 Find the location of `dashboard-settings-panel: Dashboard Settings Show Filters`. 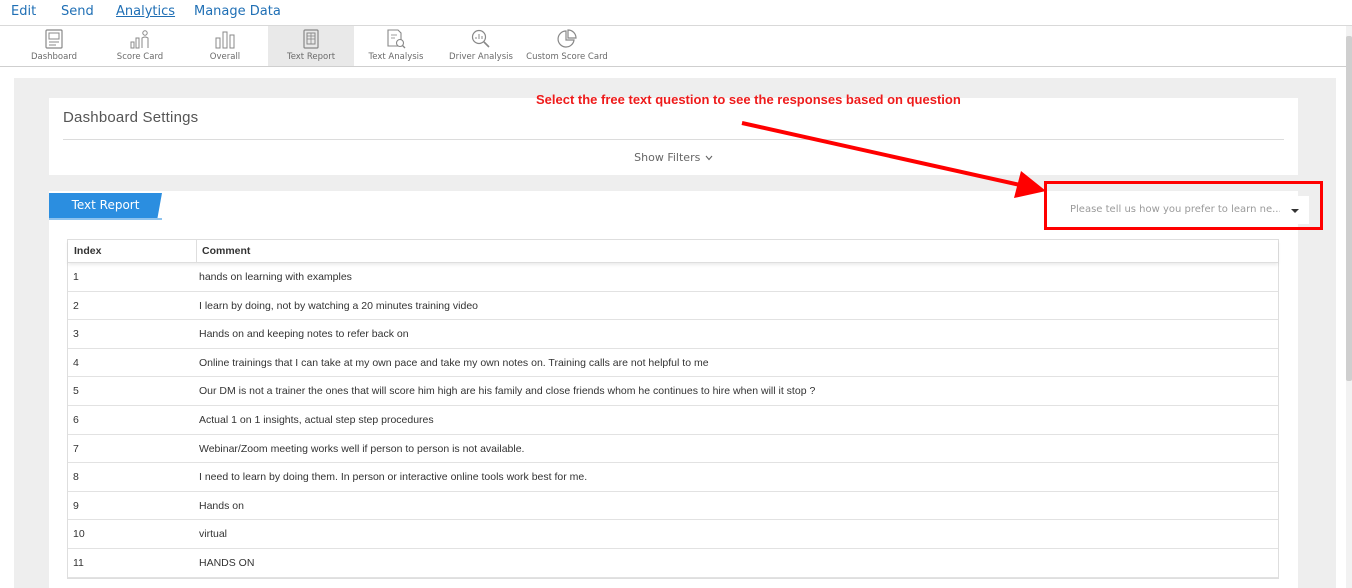

dashboard-settings-panel: Dashboard Settings Show Filters is located at coordinates (673, 136).